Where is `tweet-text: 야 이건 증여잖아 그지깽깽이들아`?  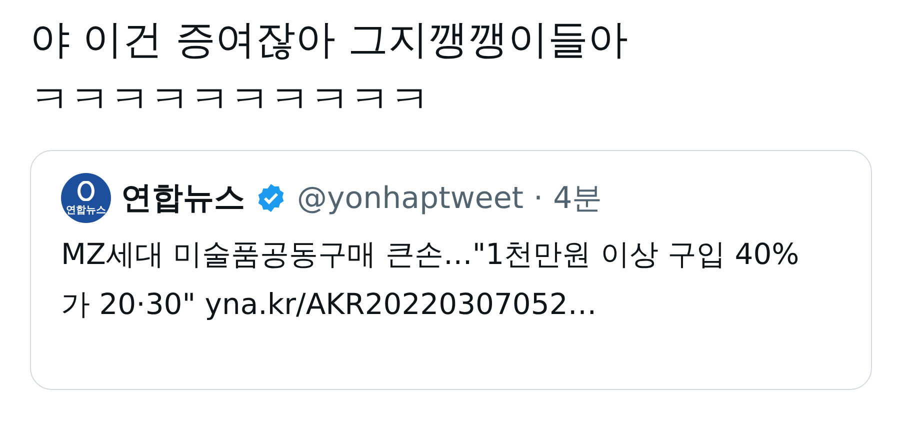 tweet-text: 야 이건 증여잖아 그지깽깽이들아 is located at coordinates (330, 40).